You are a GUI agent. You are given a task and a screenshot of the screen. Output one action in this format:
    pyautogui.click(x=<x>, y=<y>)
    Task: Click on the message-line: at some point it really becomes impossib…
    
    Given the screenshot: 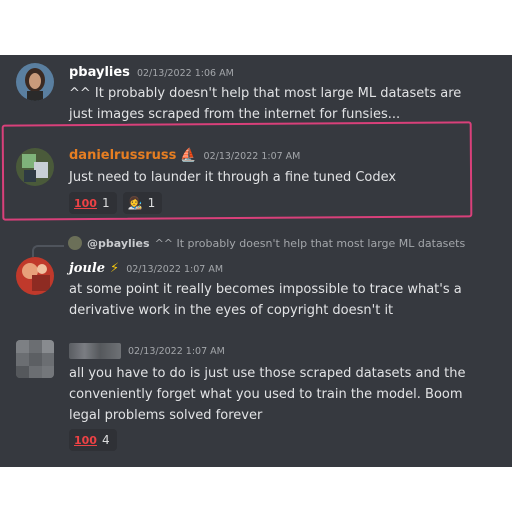 What is the action you would take?
    pyautogui.click(x=265, y=289)
    